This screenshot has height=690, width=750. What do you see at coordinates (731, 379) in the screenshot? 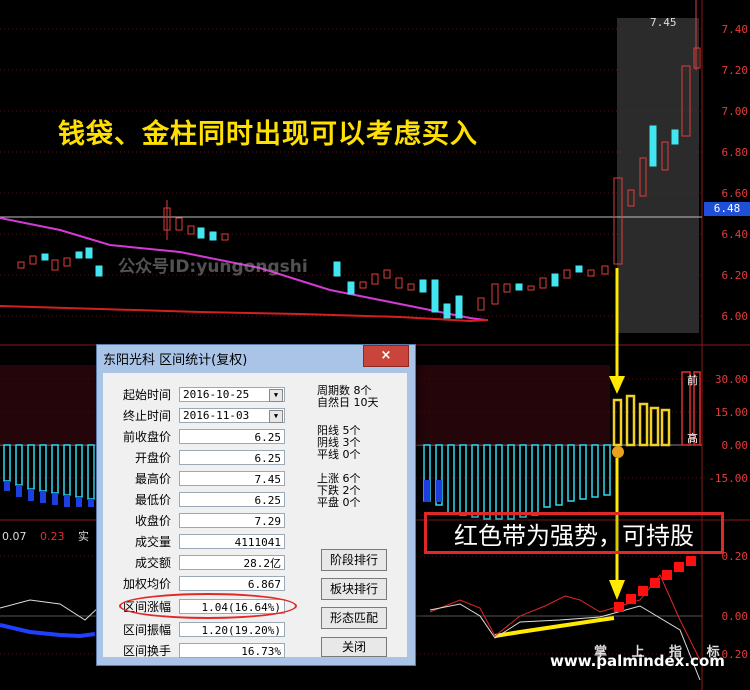
I see `indicator-tick-label: 30.00` at bounding box center [731, 379].